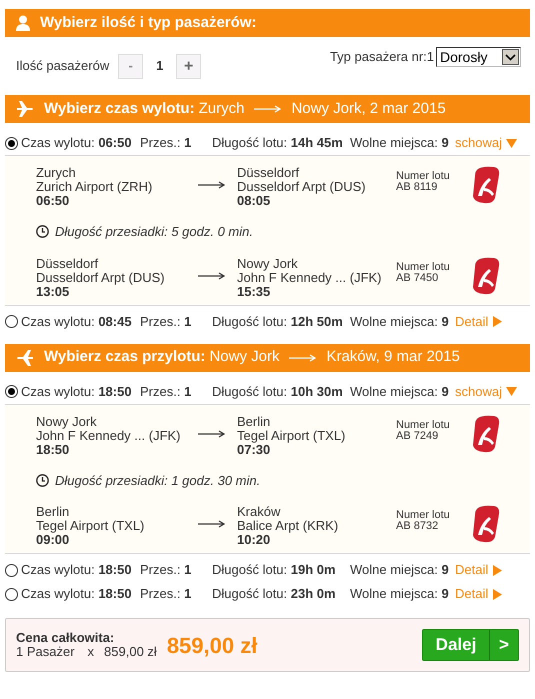 This screenshot has width=535, height=699. I want to click on arrival-time: 15:35, so click(254, 291).